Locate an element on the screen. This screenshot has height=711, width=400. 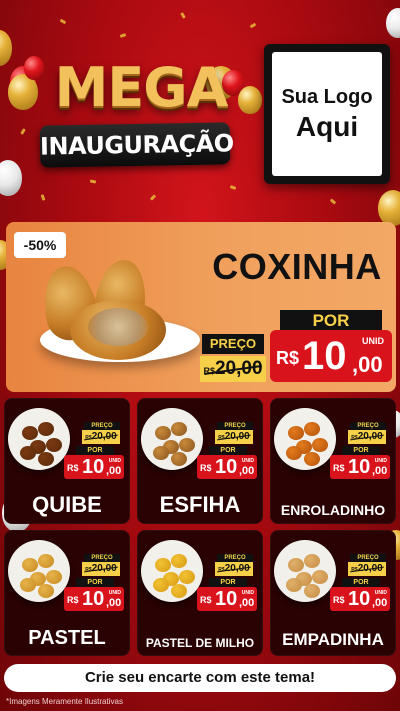
coxinha-filling-image is located at coordinates (118, 327).